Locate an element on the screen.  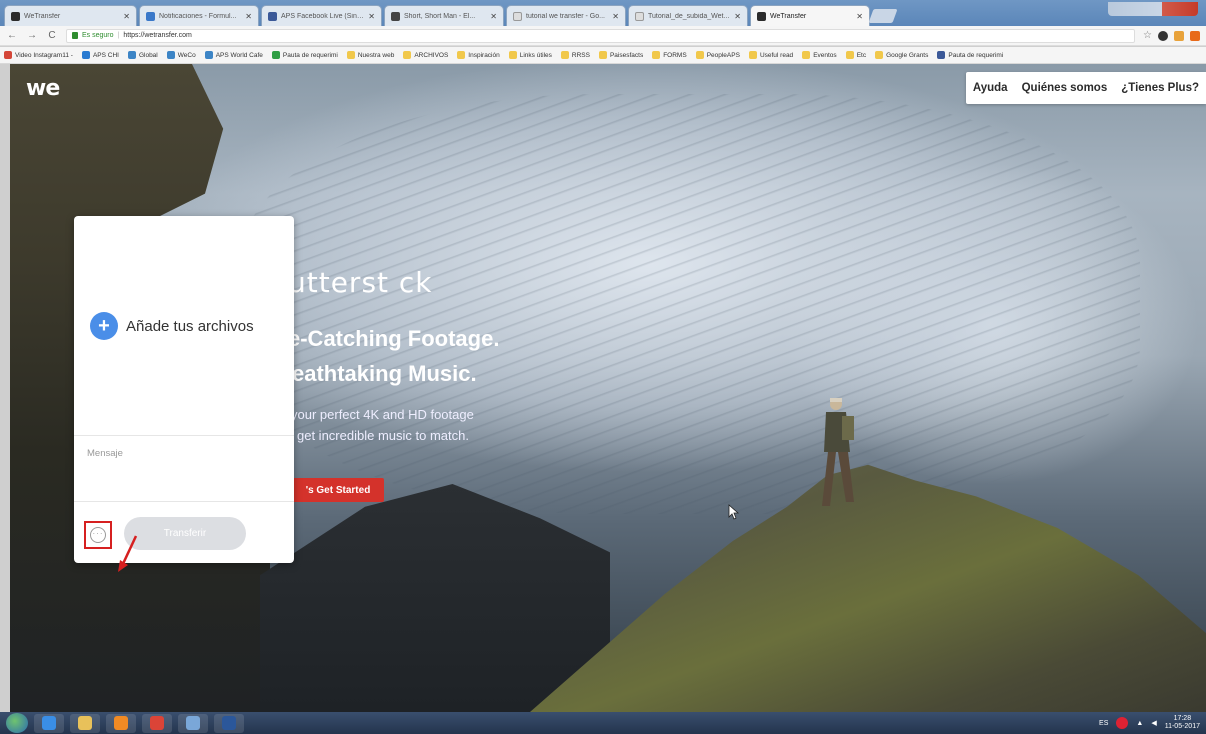
ad-brand-text: utterst ck is located at coordinates (360, 282).